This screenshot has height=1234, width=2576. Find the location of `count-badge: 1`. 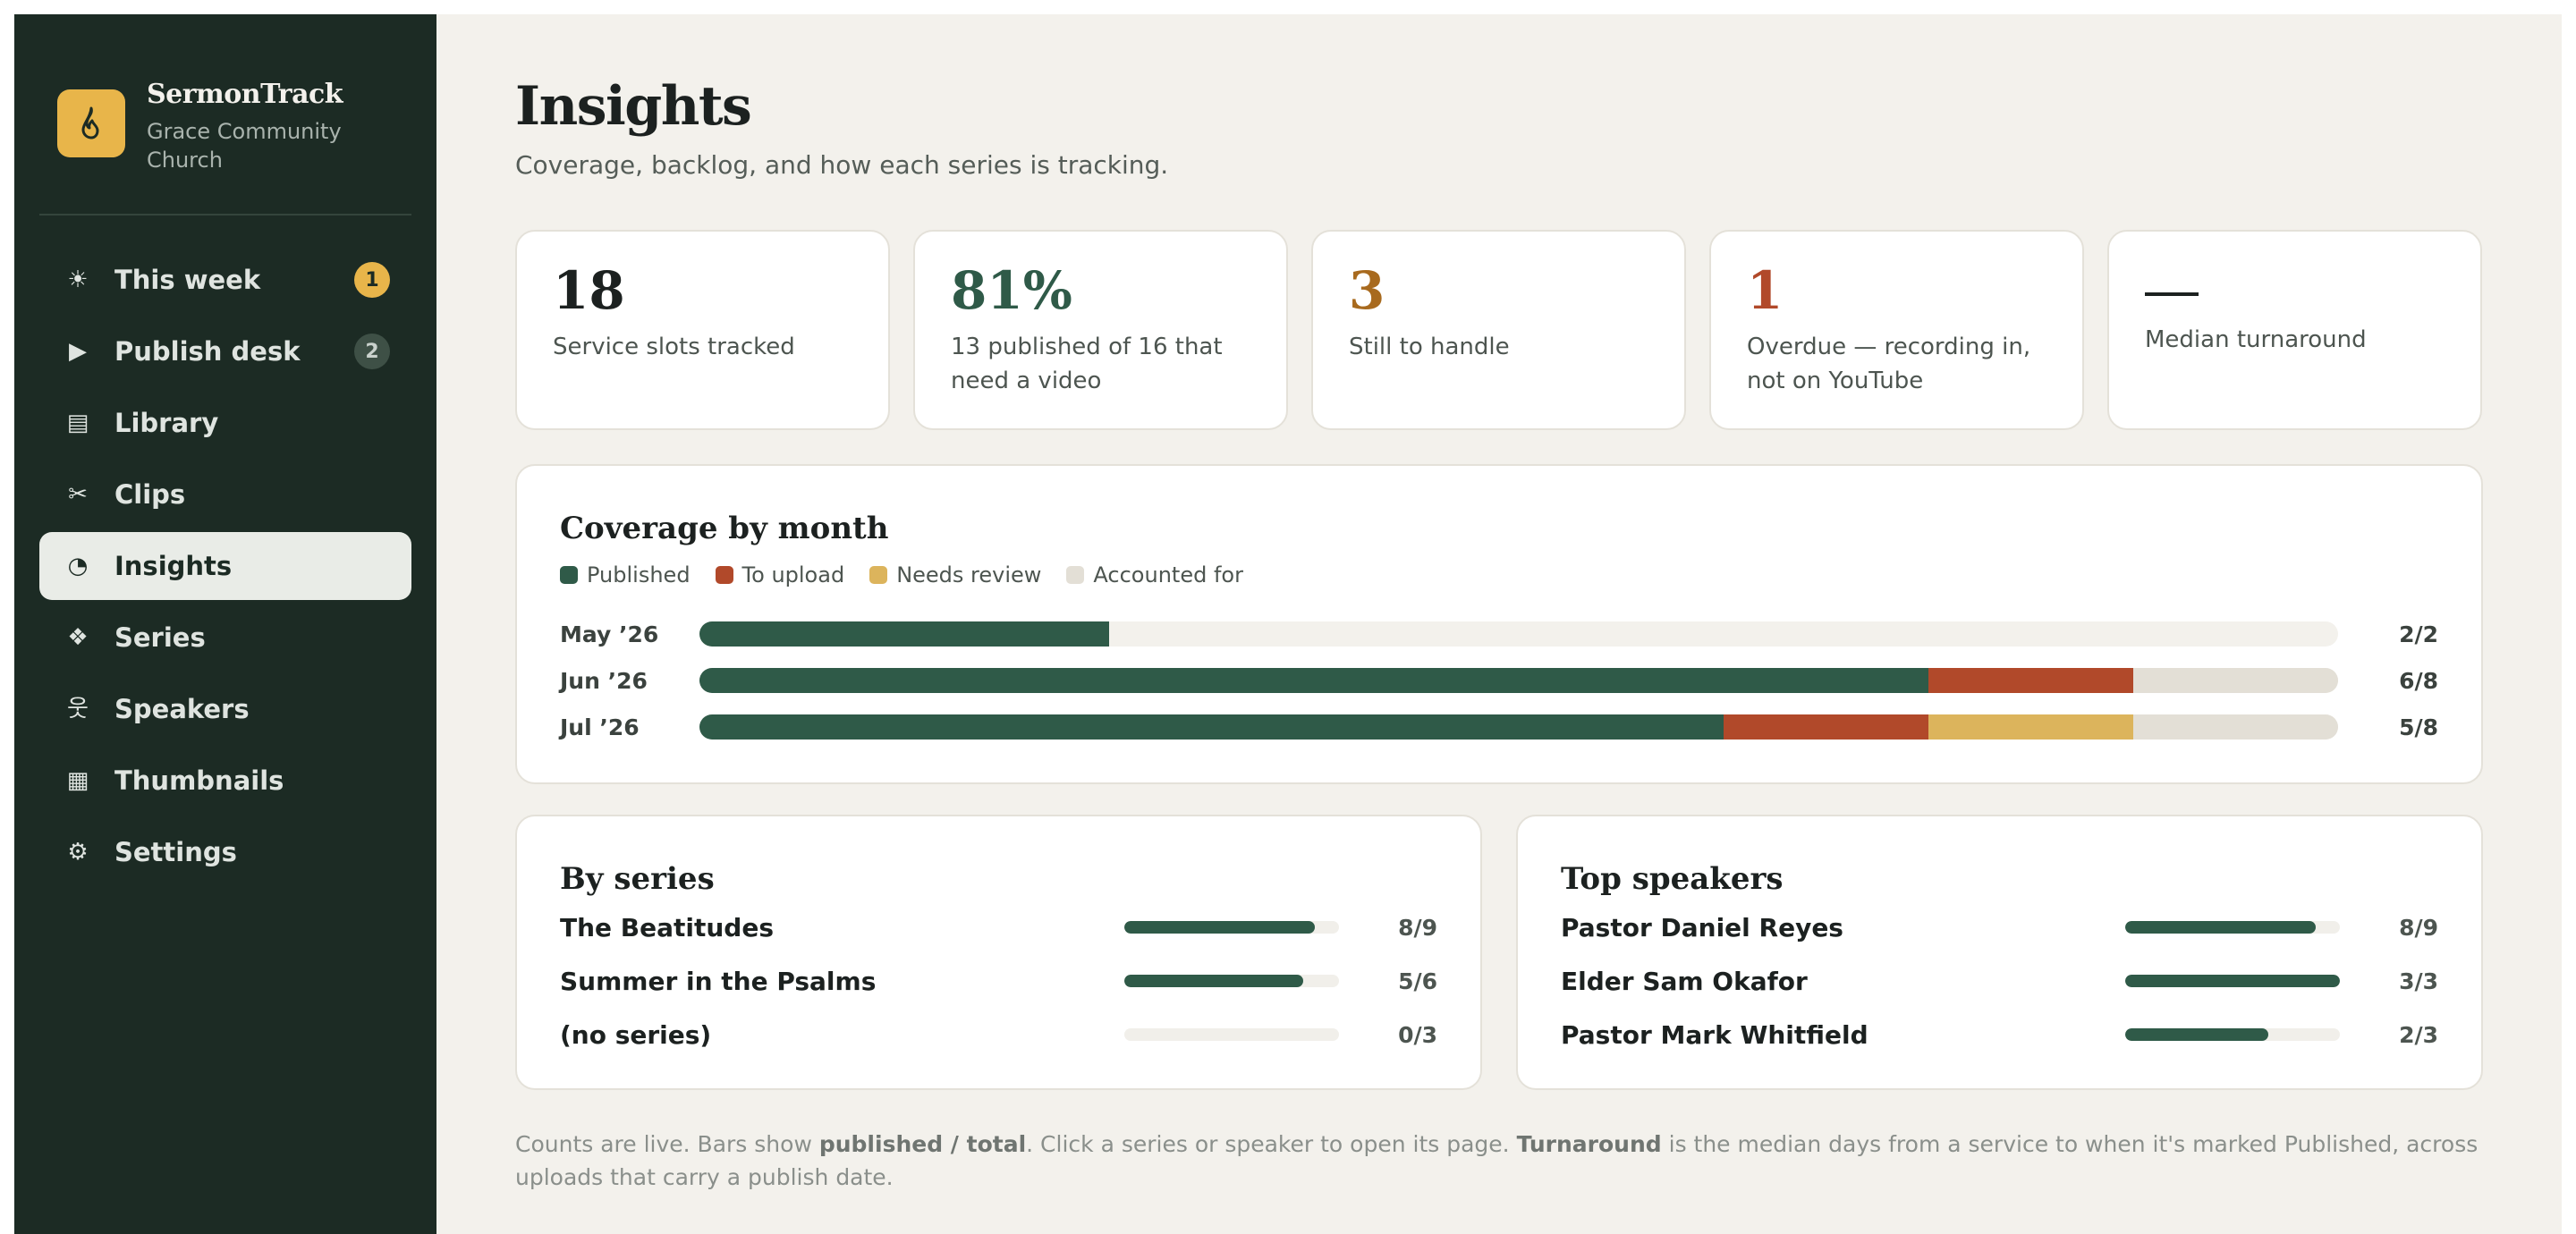

count-badge: 1 is located at coordinates (372, 280).